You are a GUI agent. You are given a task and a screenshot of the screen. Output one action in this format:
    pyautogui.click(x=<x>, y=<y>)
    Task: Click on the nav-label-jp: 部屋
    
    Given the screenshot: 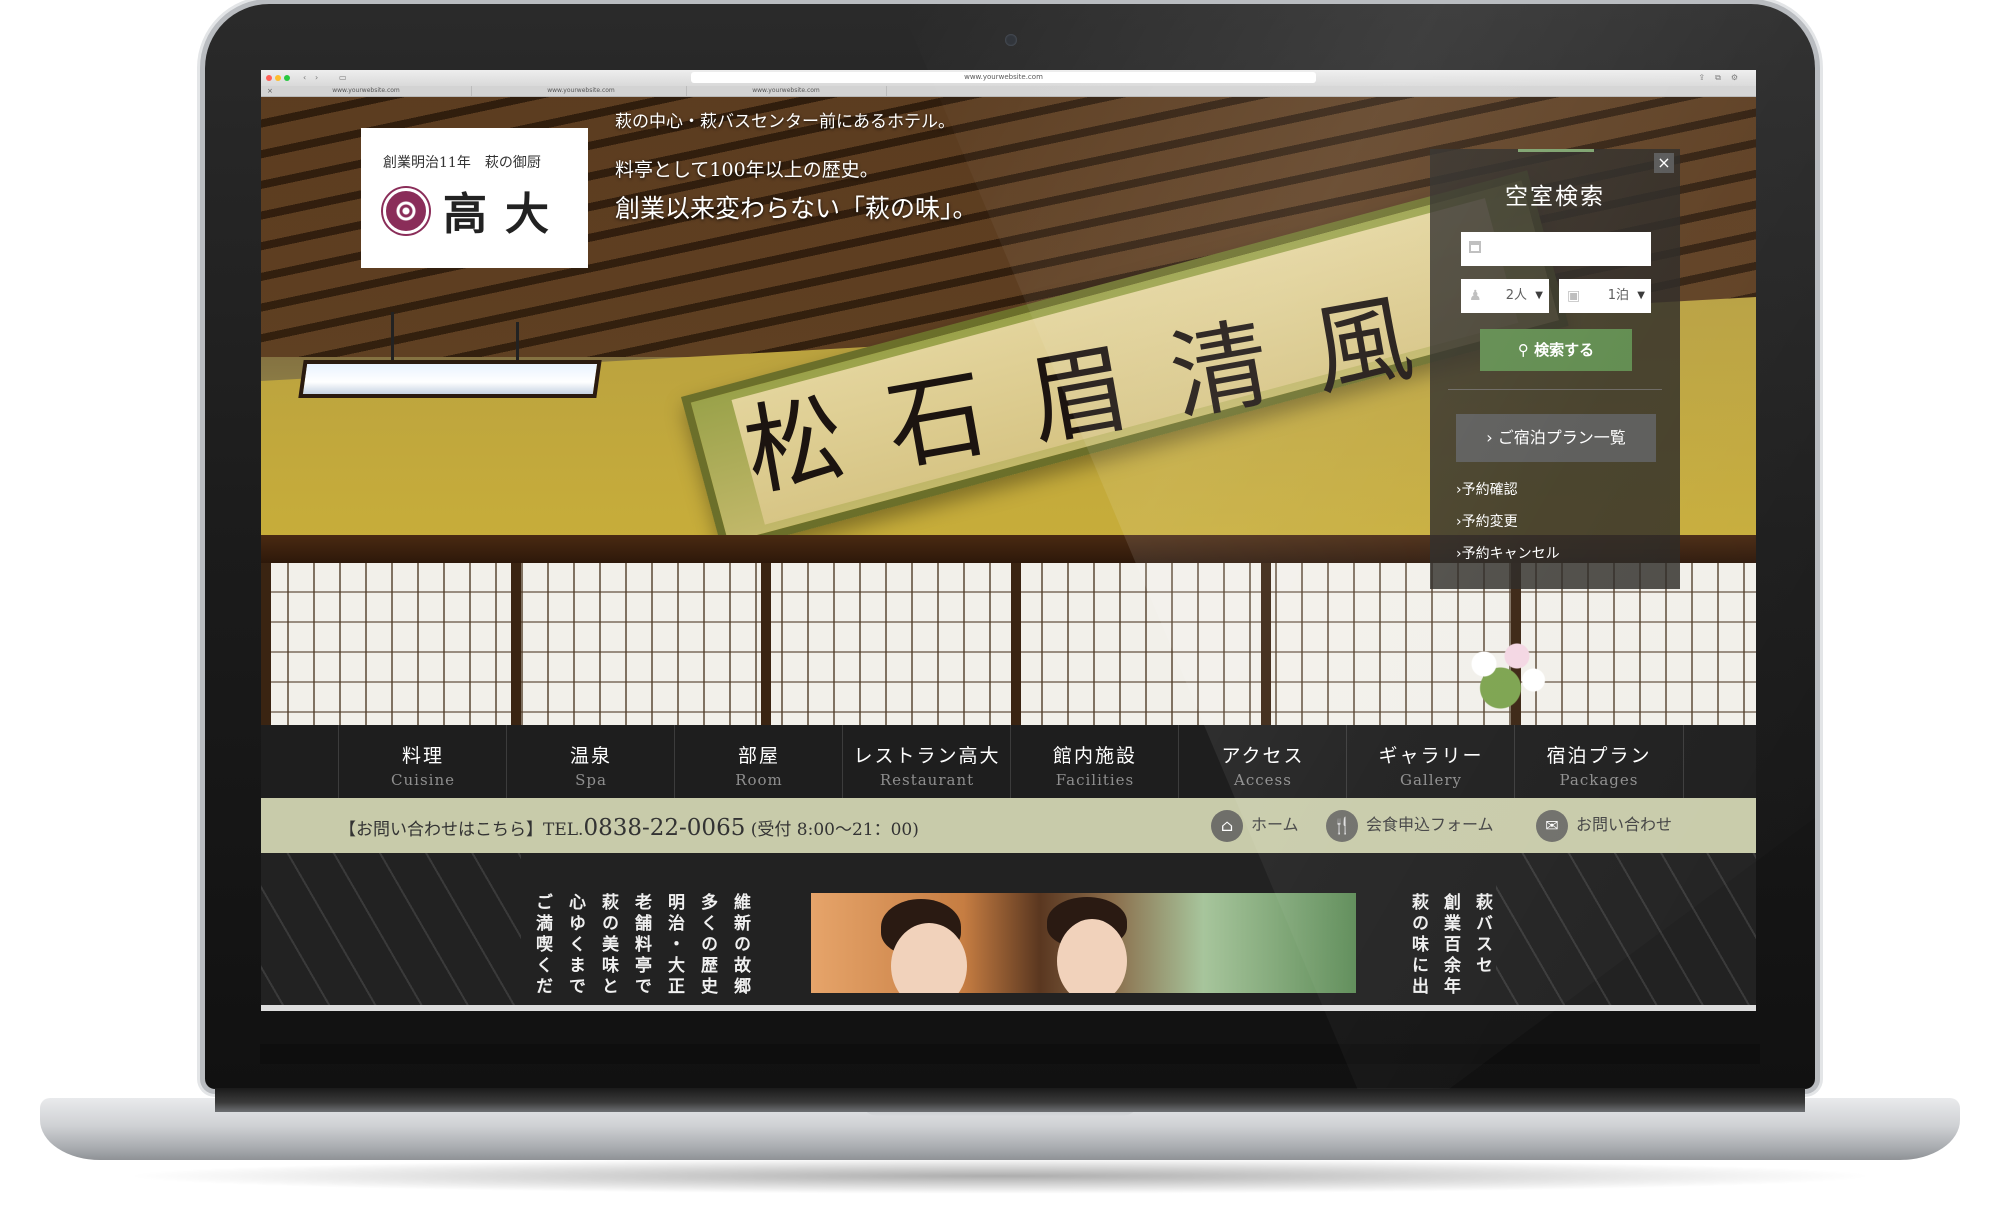 What is the action you would take?
    pyautogui.click(x=758, y=756)
    